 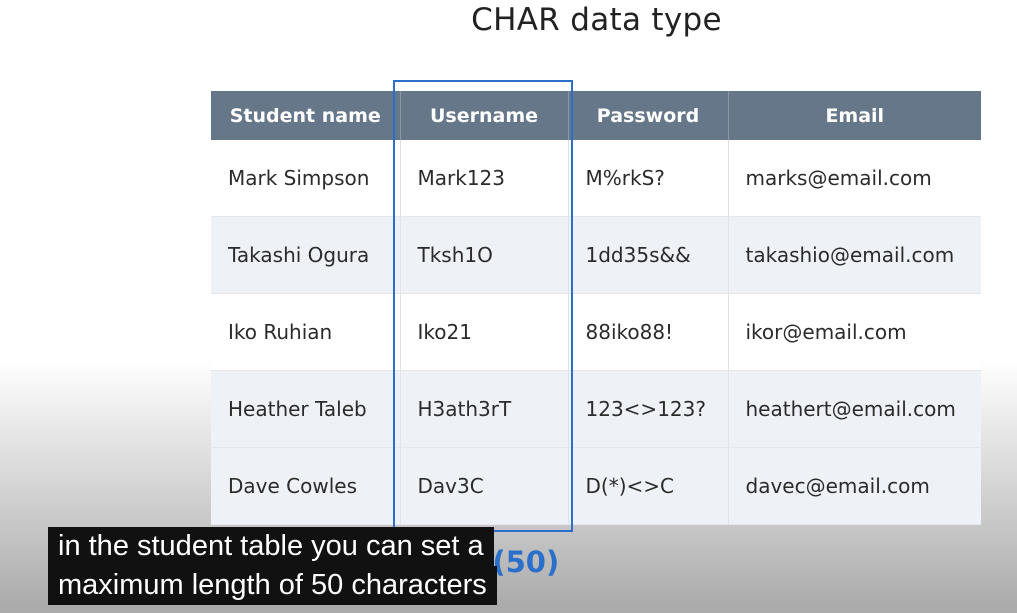 I want to click on table-row: Iko Ruhian Iko21 88iko88! ikor@email.com, so click(x=596, y=332).